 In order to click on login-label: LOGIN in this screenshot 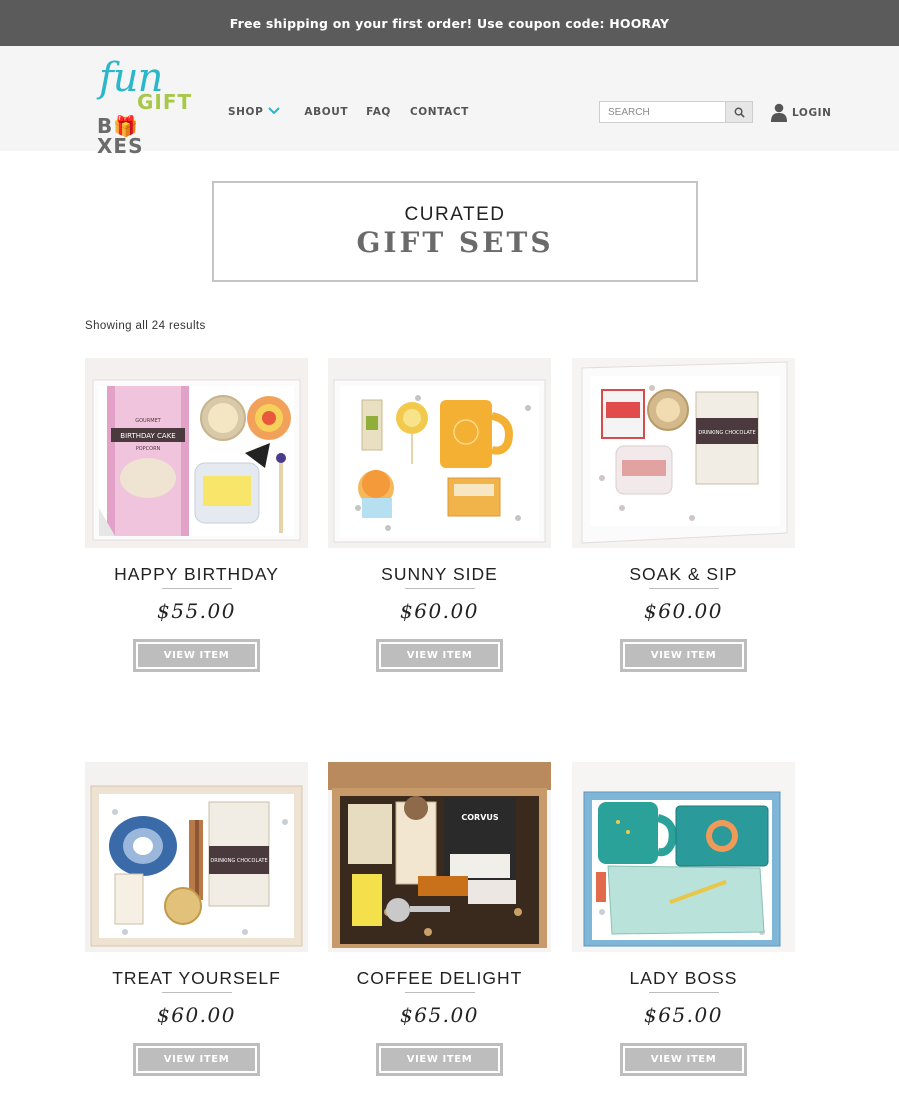, I will do `click(812, 112)`.